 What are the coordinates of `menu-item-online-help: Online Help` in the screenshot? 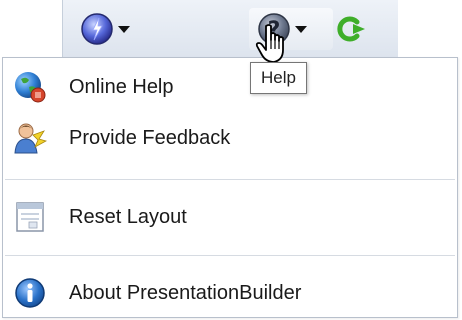 It's located at (230, 87).